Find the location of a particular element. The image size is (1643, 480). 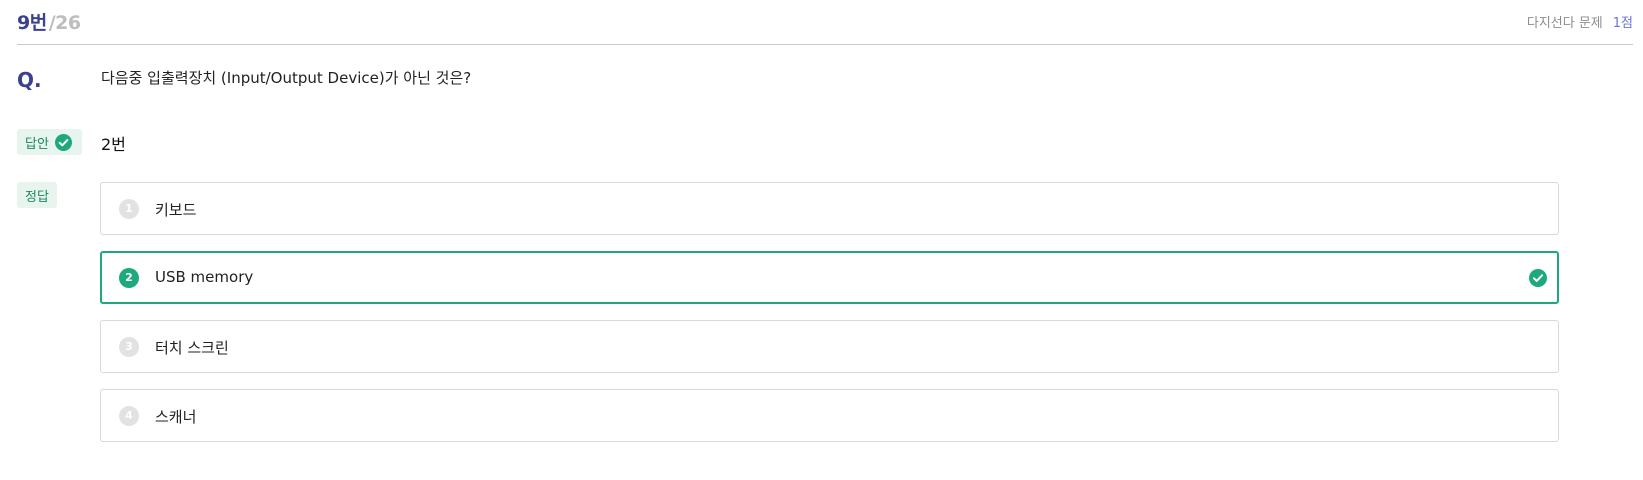

question-current: 9번 is located at coordinates (32, 23).